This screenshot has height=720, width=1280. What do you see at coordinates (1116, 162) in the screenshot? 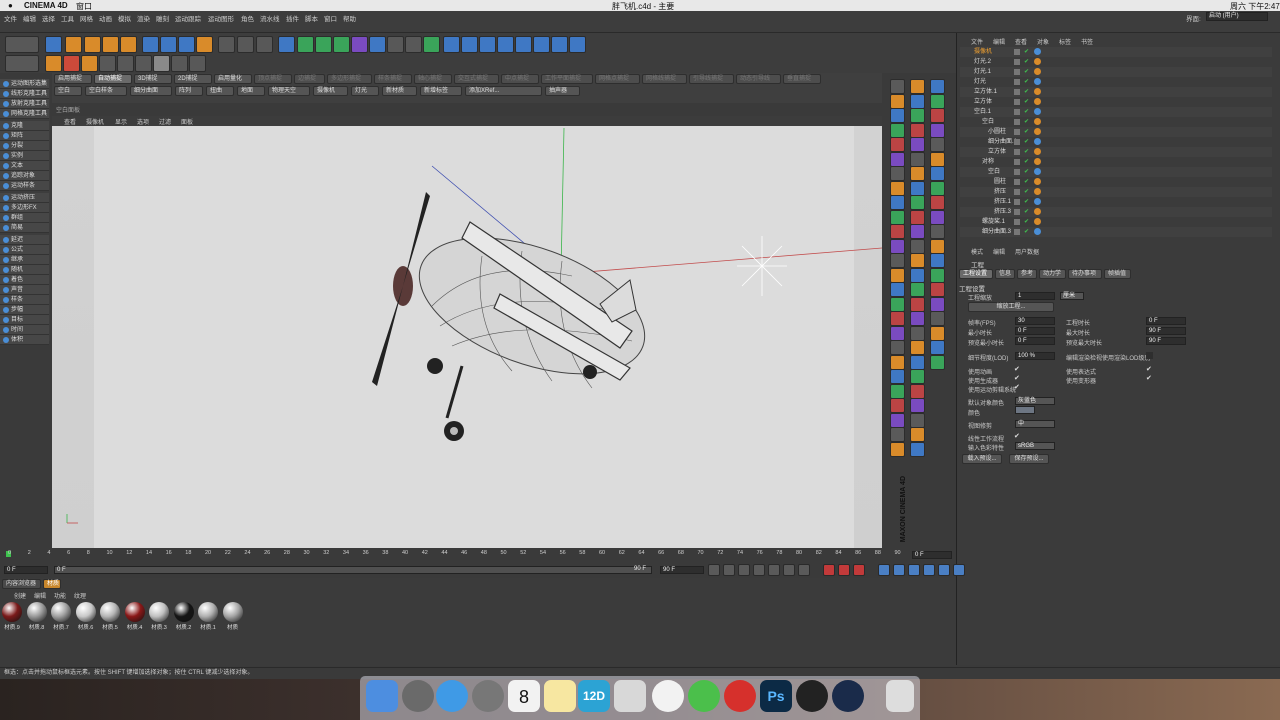
I see `object-row-11: 对称 ✔` at bounding box center [1116, 162].